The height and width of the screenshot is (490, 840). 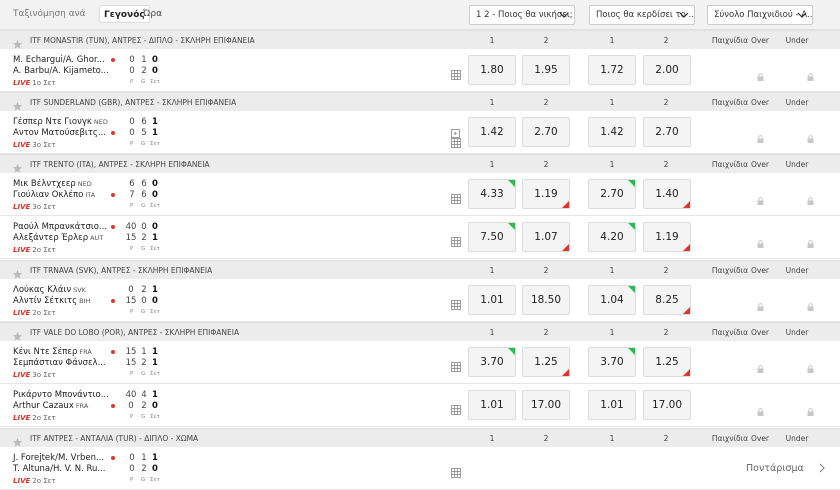 What do you see at coordinates (666, 270) in the screenshot?
I see `column-header-set-2: 2` at bounding box center [666, 270].